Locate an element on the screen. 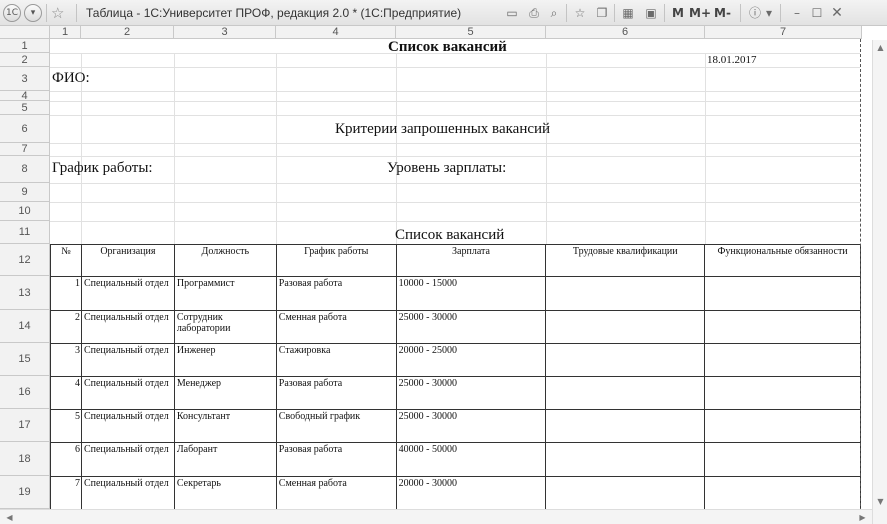  row-header: 3 is located at coordinates (25, 79).